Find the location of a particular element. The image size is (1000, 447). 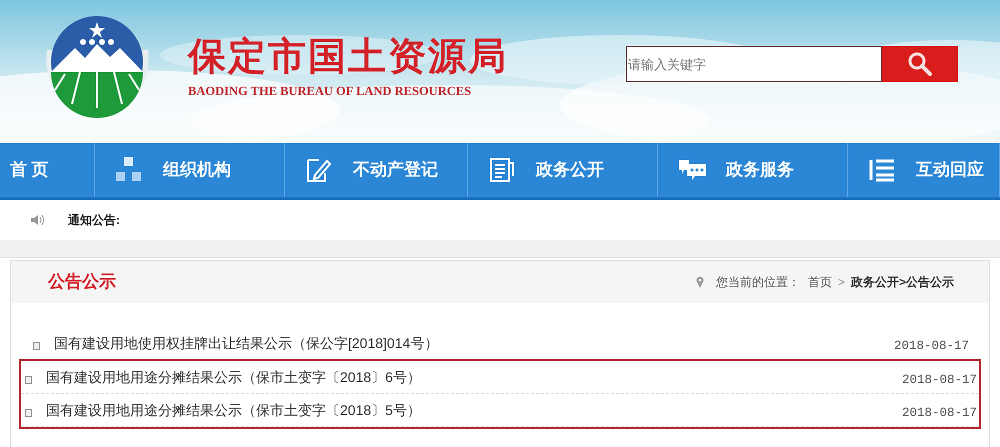

speaker-icon is located at coordinates (38, 220).